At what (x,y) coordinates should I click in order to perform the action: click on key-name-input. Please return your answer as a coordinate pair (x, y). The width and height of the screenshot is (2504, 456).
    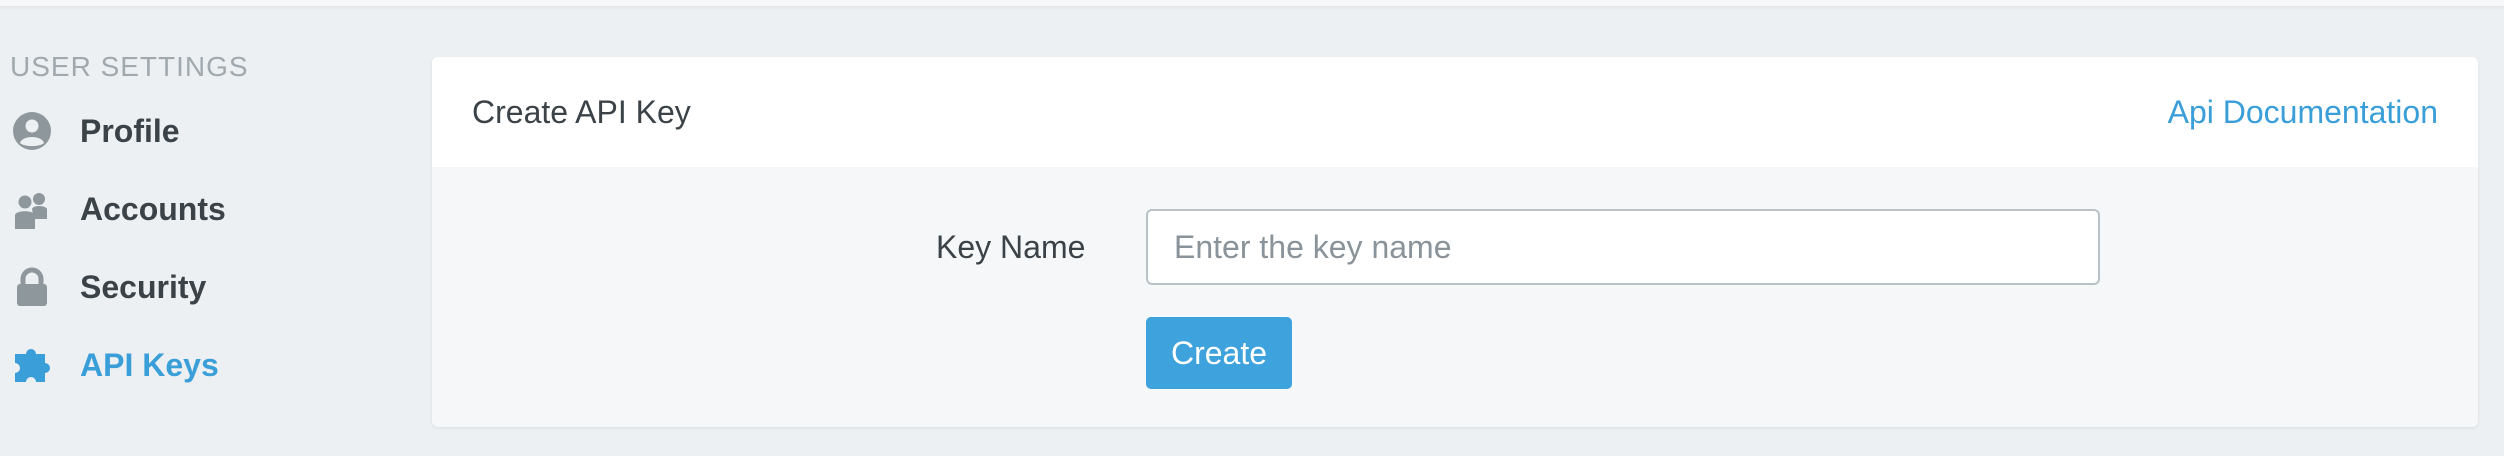
    Looking at the image, I should click on (1623, 247).